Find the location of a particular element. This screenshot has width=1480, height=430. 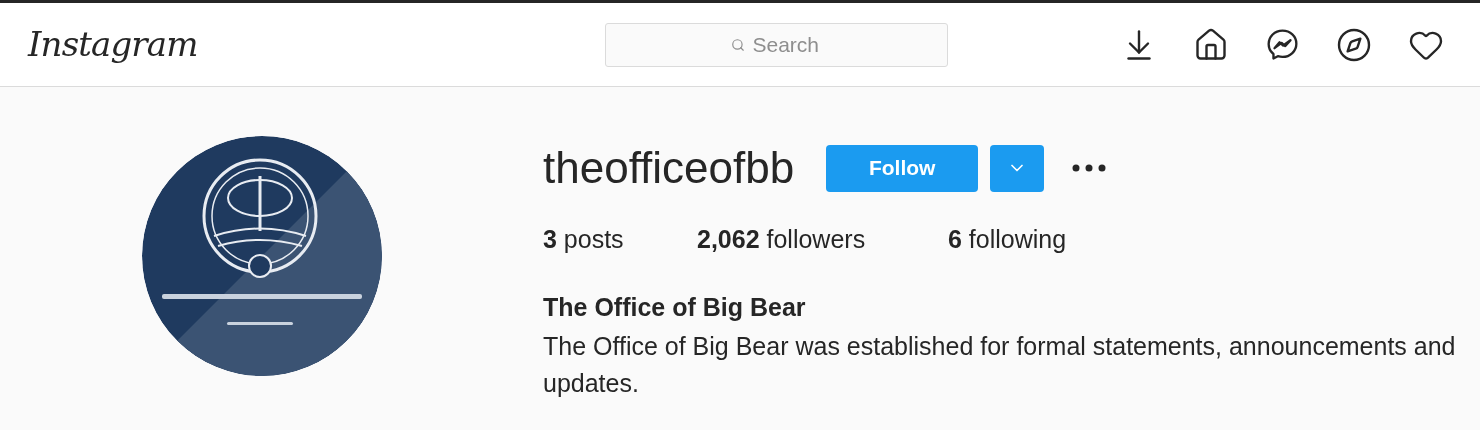

messenger-icon is located at coordinates (1282, 44).